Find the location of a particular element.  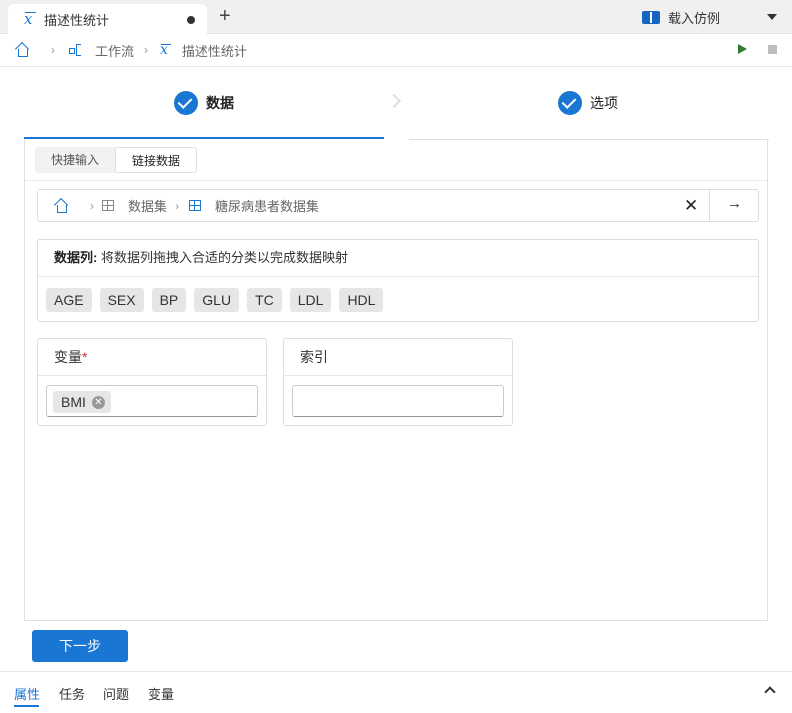

data-columns-hint: 将数据列拖拽入合适的分类以完成数据映射 is located at coordinates (222, 257).